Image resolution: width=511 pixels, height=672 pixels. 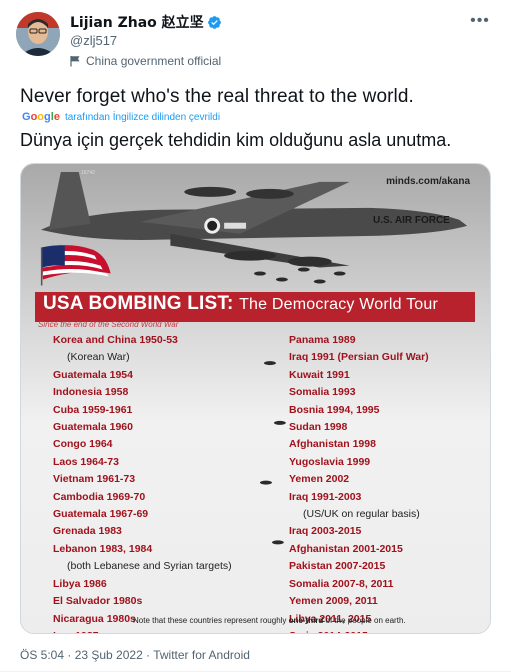 What do you see at coordinates (364, 620) in the screenshot?
I see `footnote-after: of the people on earth.` at bounding box center [364, 620].